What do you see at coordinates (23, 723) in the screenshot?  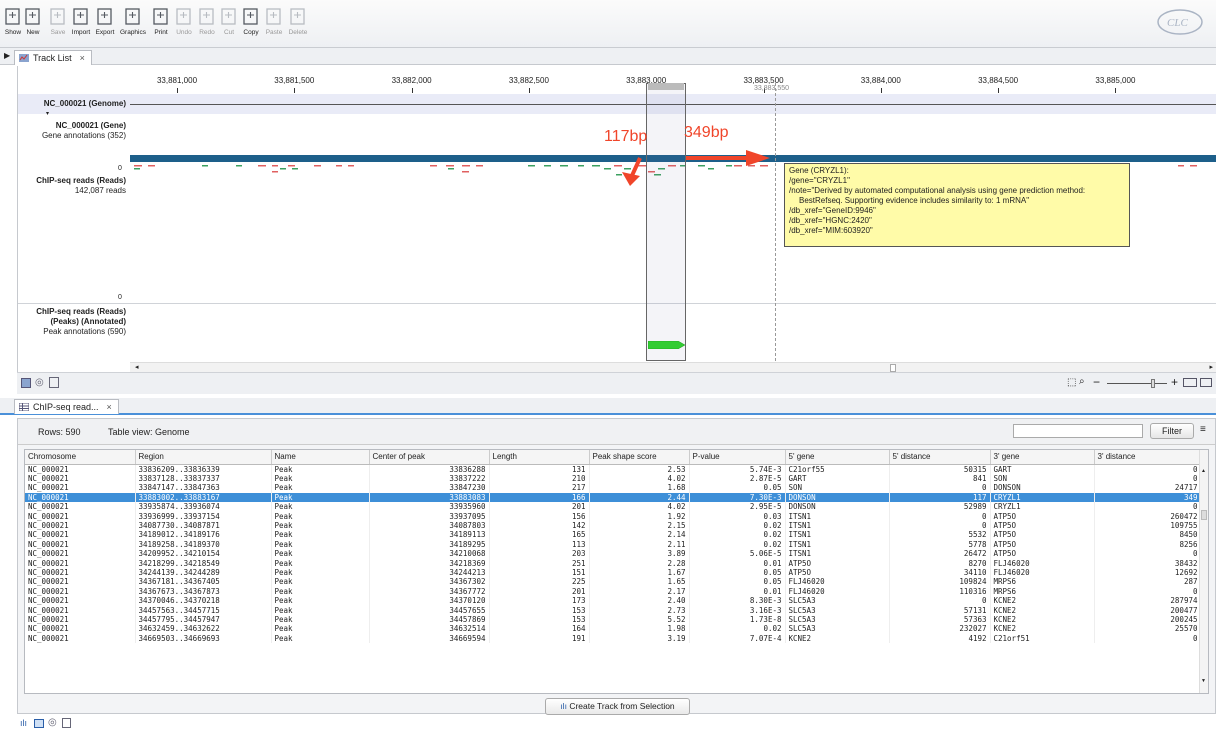 I see `graph-view-icon: ılı` at bounding box center [23, 723].